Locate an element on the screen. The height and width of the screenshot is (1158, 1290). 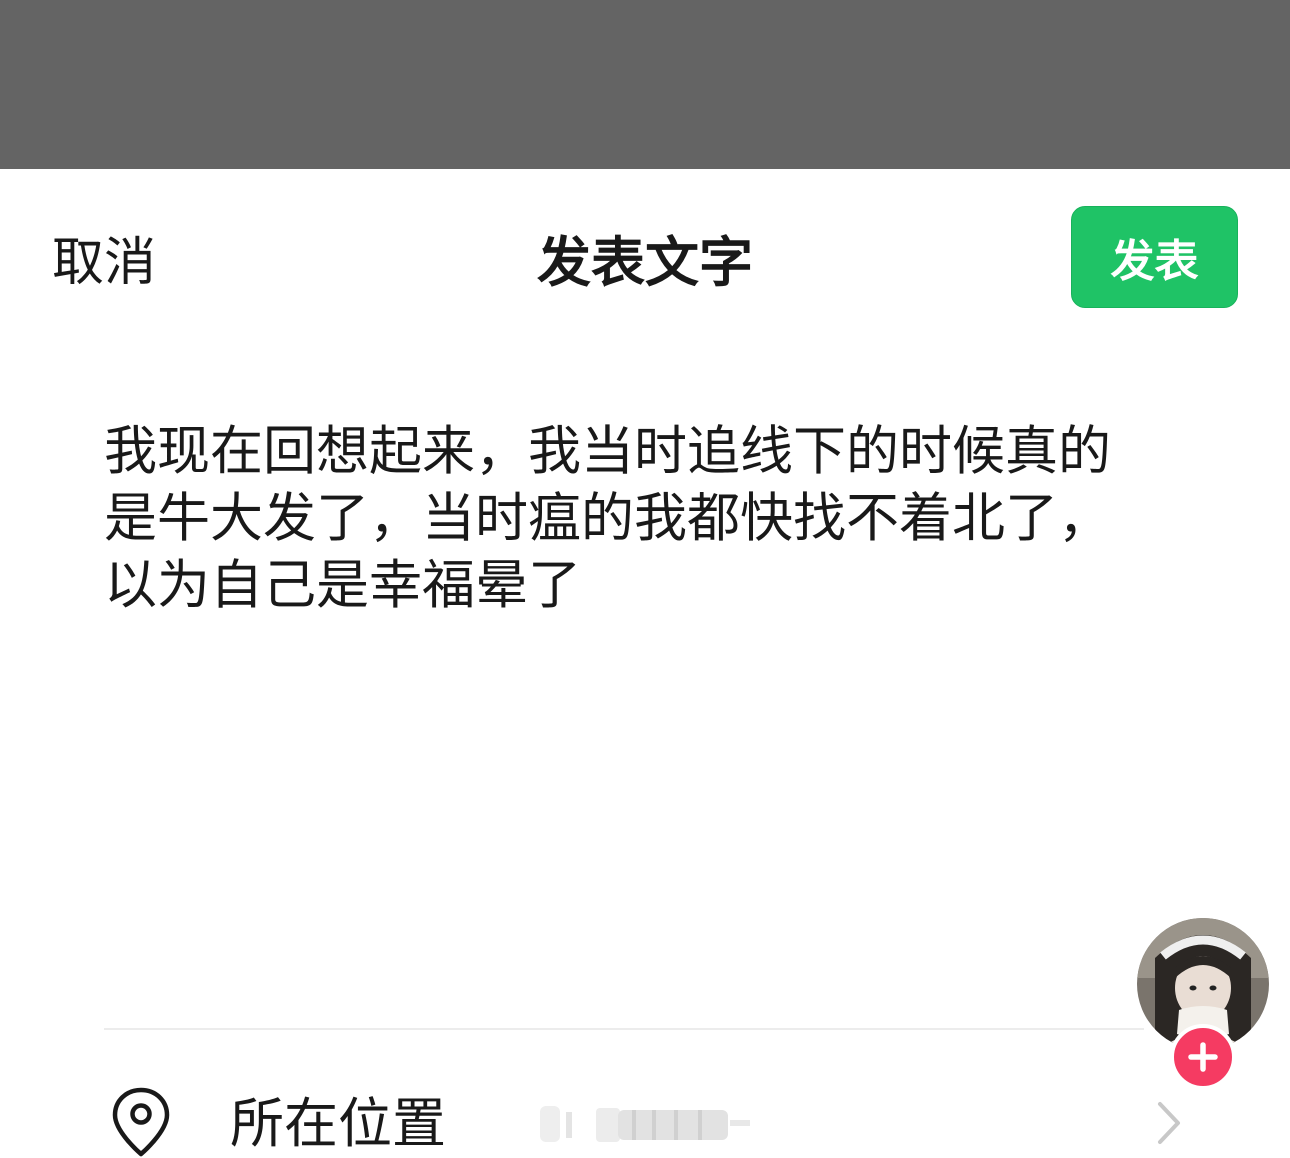
dimmed-top-overlay is located at coordinates (645, 84).